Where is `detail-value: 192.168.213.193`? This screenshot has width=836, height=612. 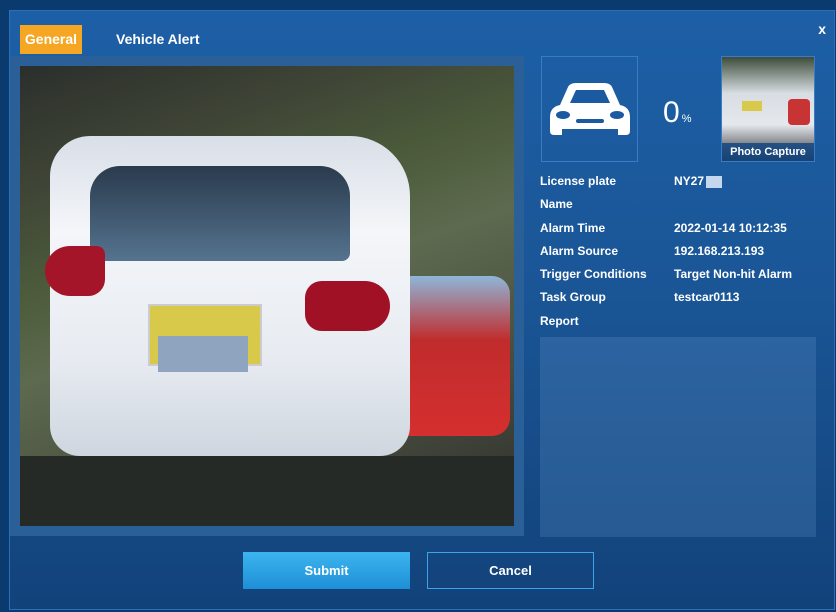 detail-value: 192.168.213.193 is located at coordinates (719, 250).